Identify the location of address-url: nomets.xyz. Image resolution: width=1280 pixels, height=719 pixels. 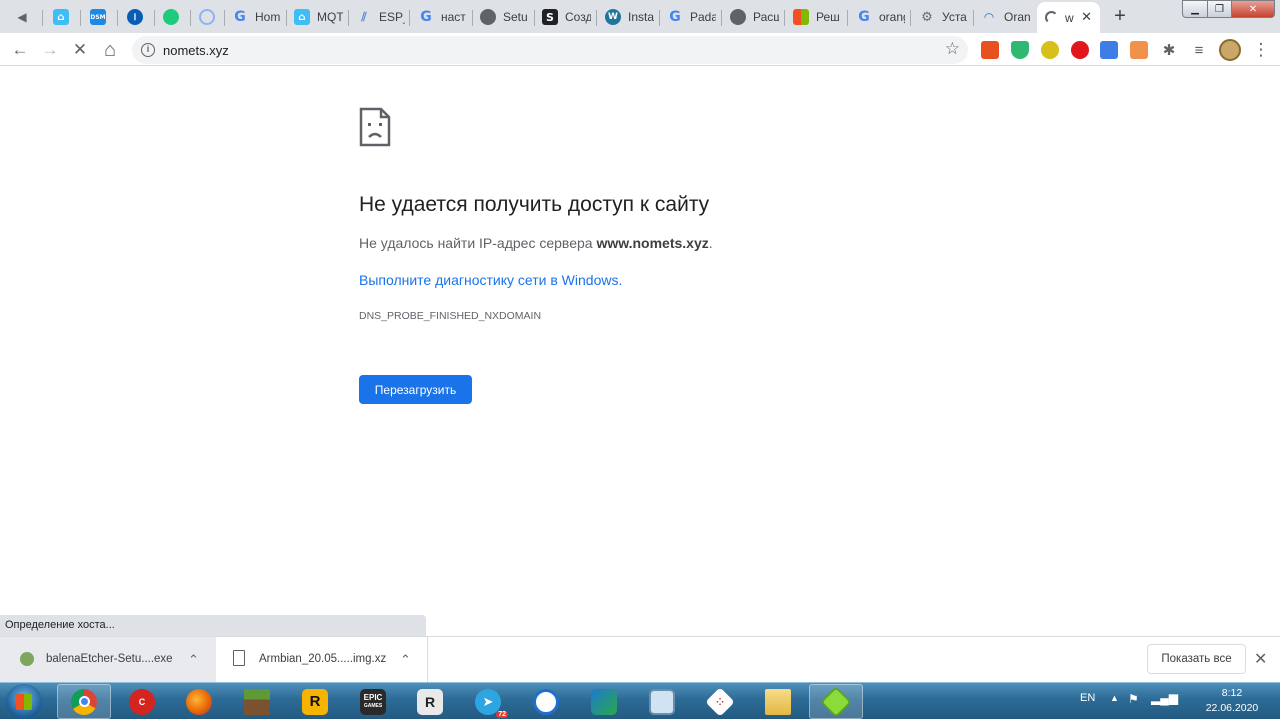
(196, 50).